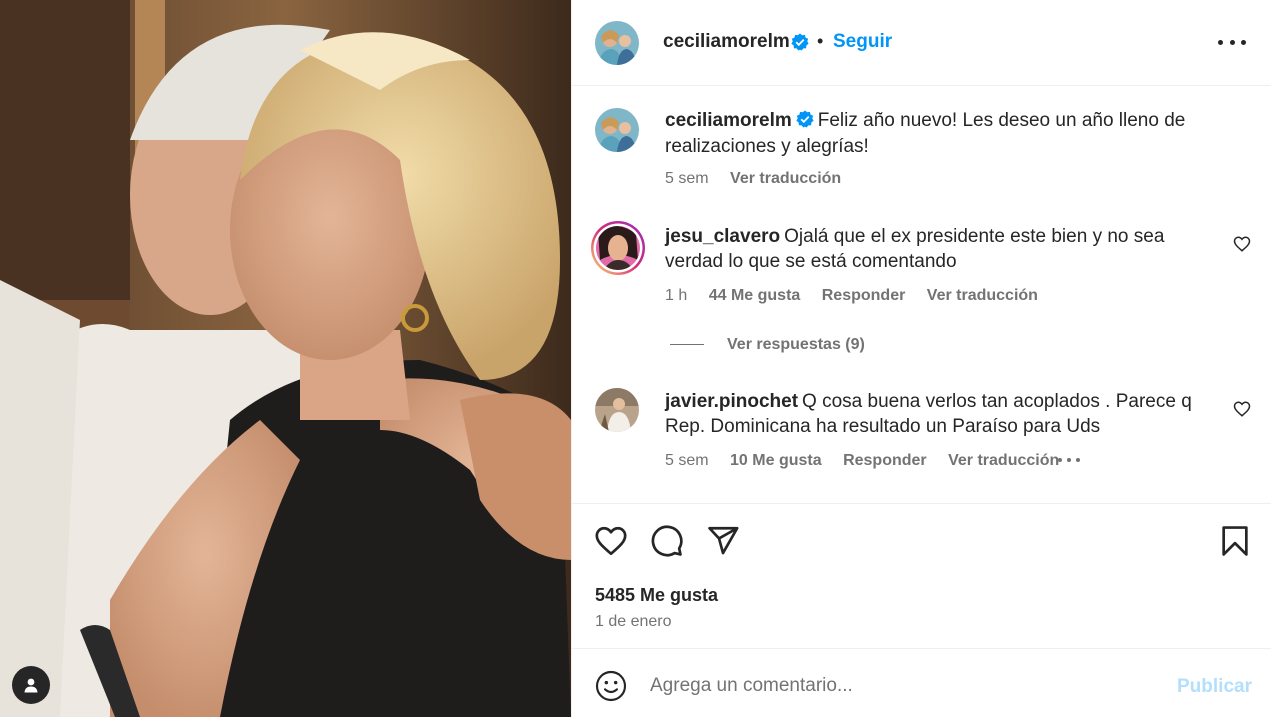 Image resolution: width=1271 pixels, height=717 pixels. What do you see at coordinates (722, 236) in the screenshot?
I see `comment-username: jesu_clavero` at bounding box center [722, 236].